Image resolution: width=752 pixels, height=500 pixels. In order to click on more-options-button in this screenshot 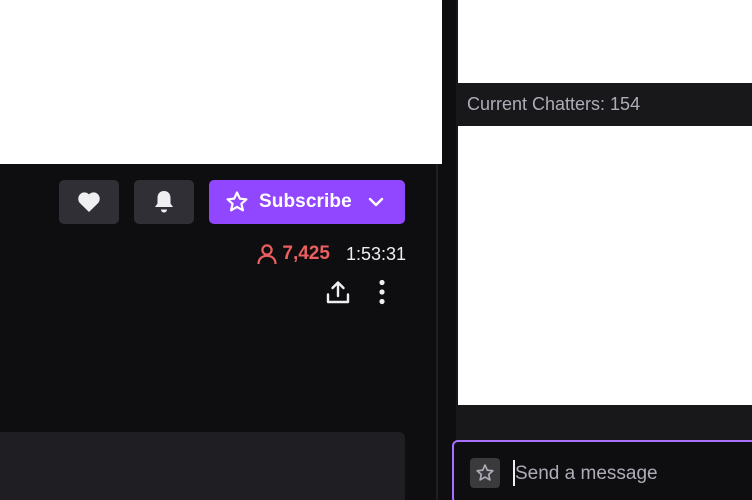, I will do `click(382, 292)`.